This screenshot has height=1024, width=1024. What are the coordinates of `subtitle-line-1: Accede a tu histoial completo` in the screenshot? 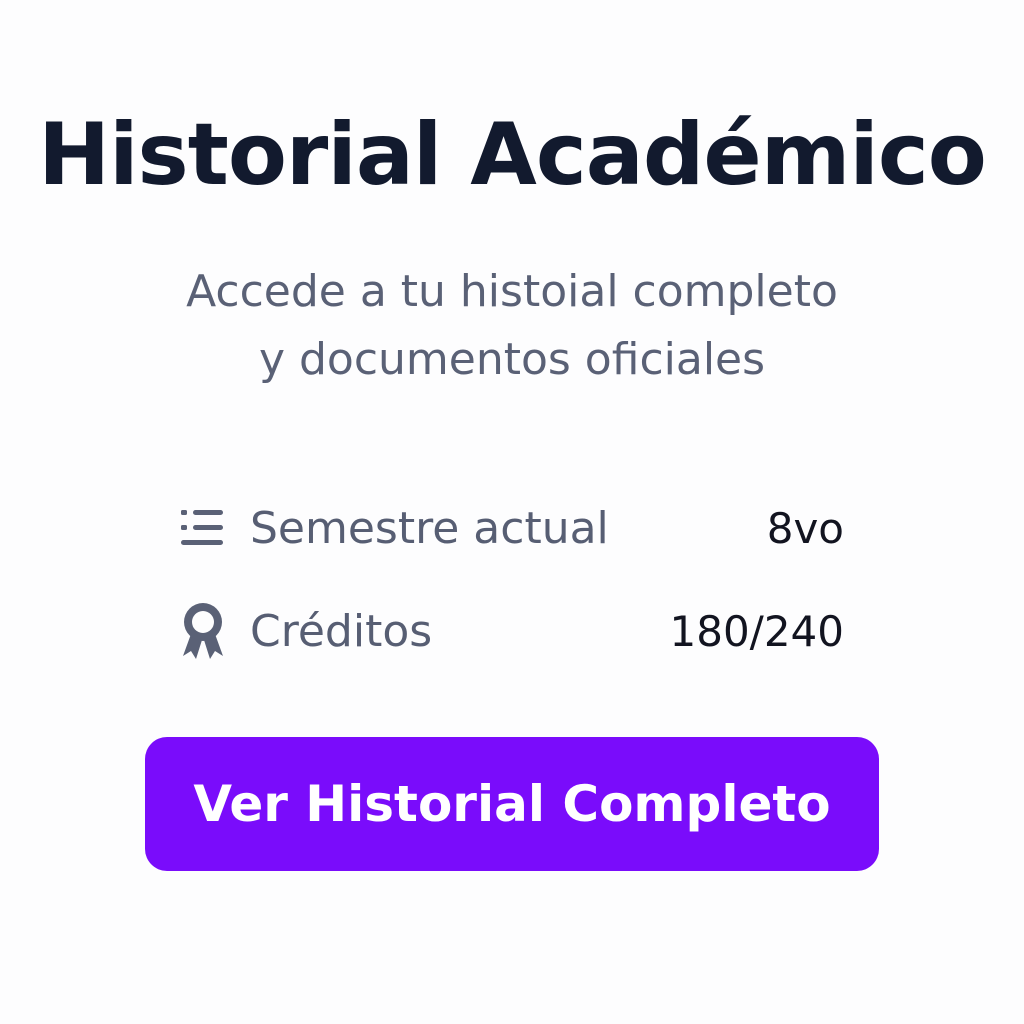 It's located at (512, 291).